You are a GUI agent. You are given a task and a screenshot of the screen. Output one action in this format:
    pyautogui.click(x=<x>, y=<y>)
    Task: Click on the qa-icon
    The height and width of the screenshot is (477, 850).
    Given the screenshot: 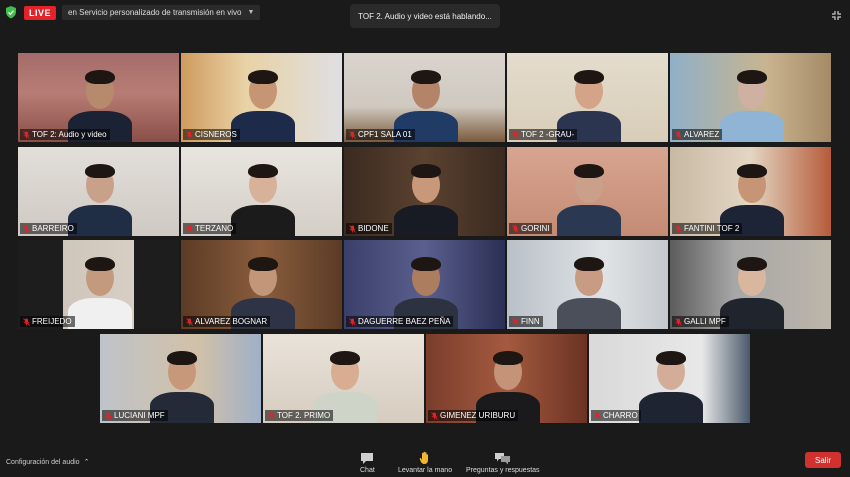 What is the action you would take?
    pyautogui.click(x=503, y=459)
    